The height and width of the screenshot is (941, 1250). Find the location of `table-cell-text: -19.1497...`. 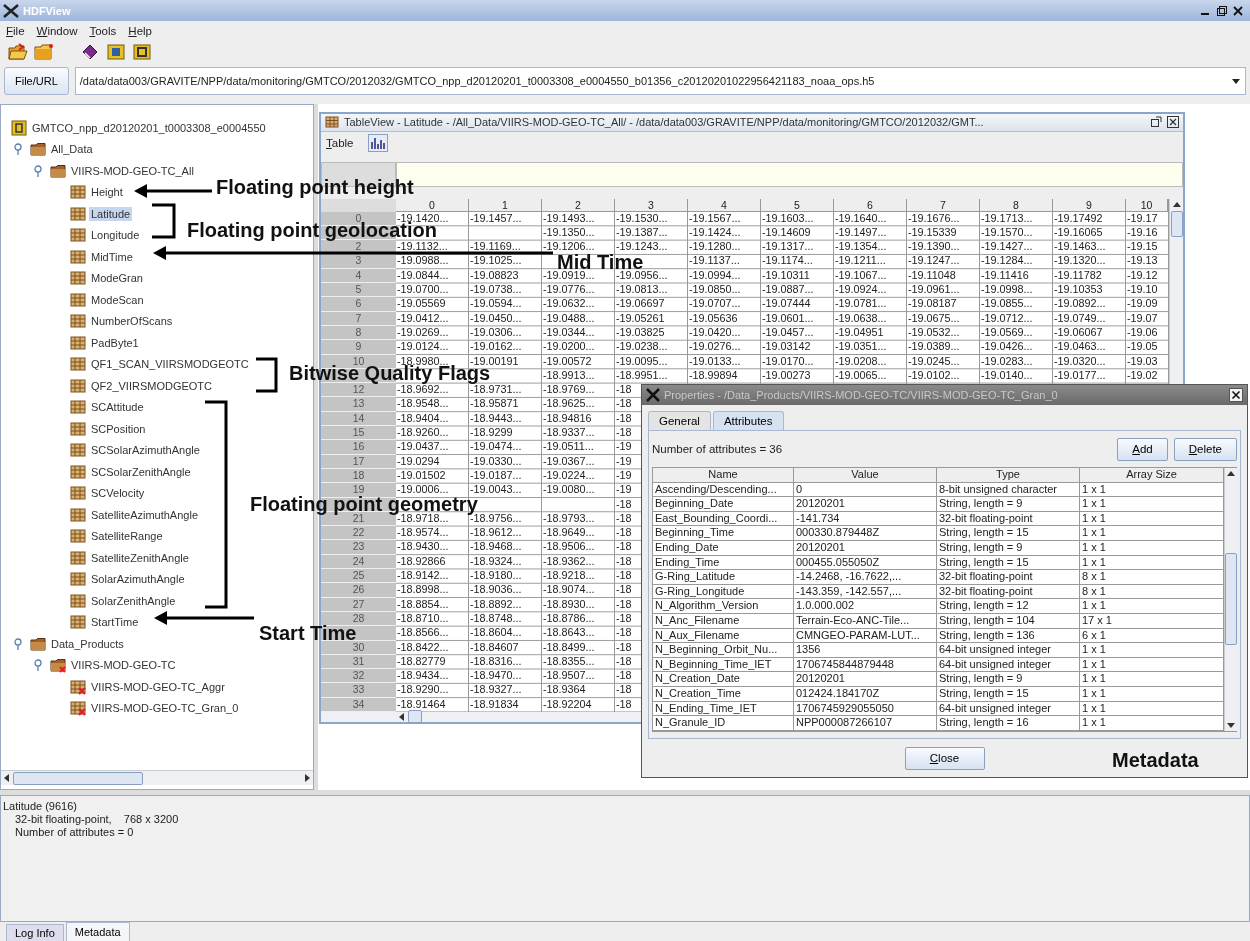

table-cell-text: -19.1497... is located at coordinates (861, 232).